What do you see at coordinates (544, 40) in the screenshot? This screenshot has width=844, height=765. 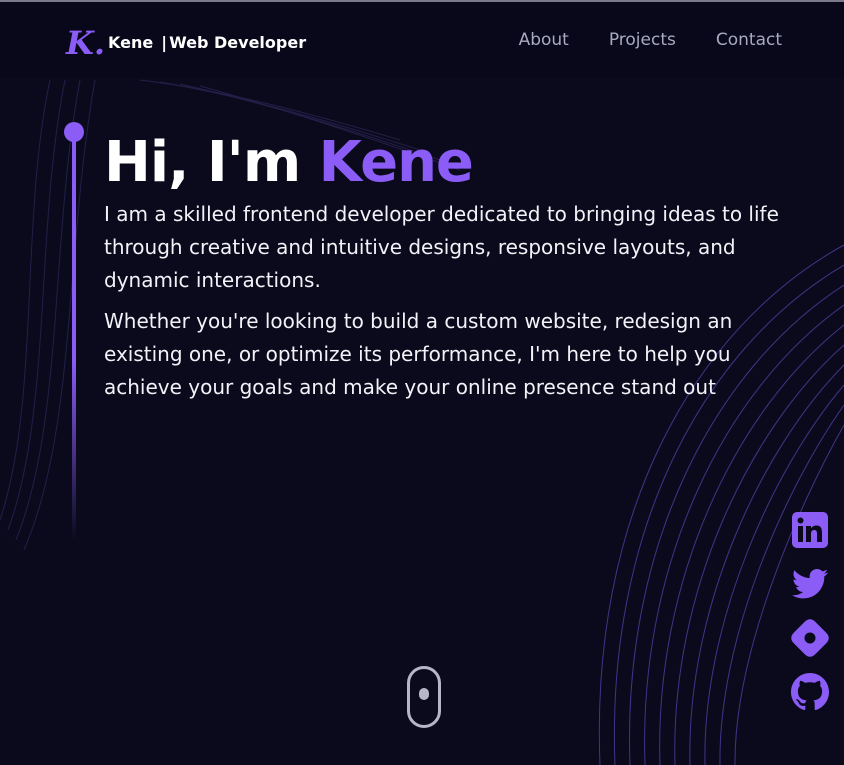 I see `nav-link-about: About` at bounding box center [544, 40].